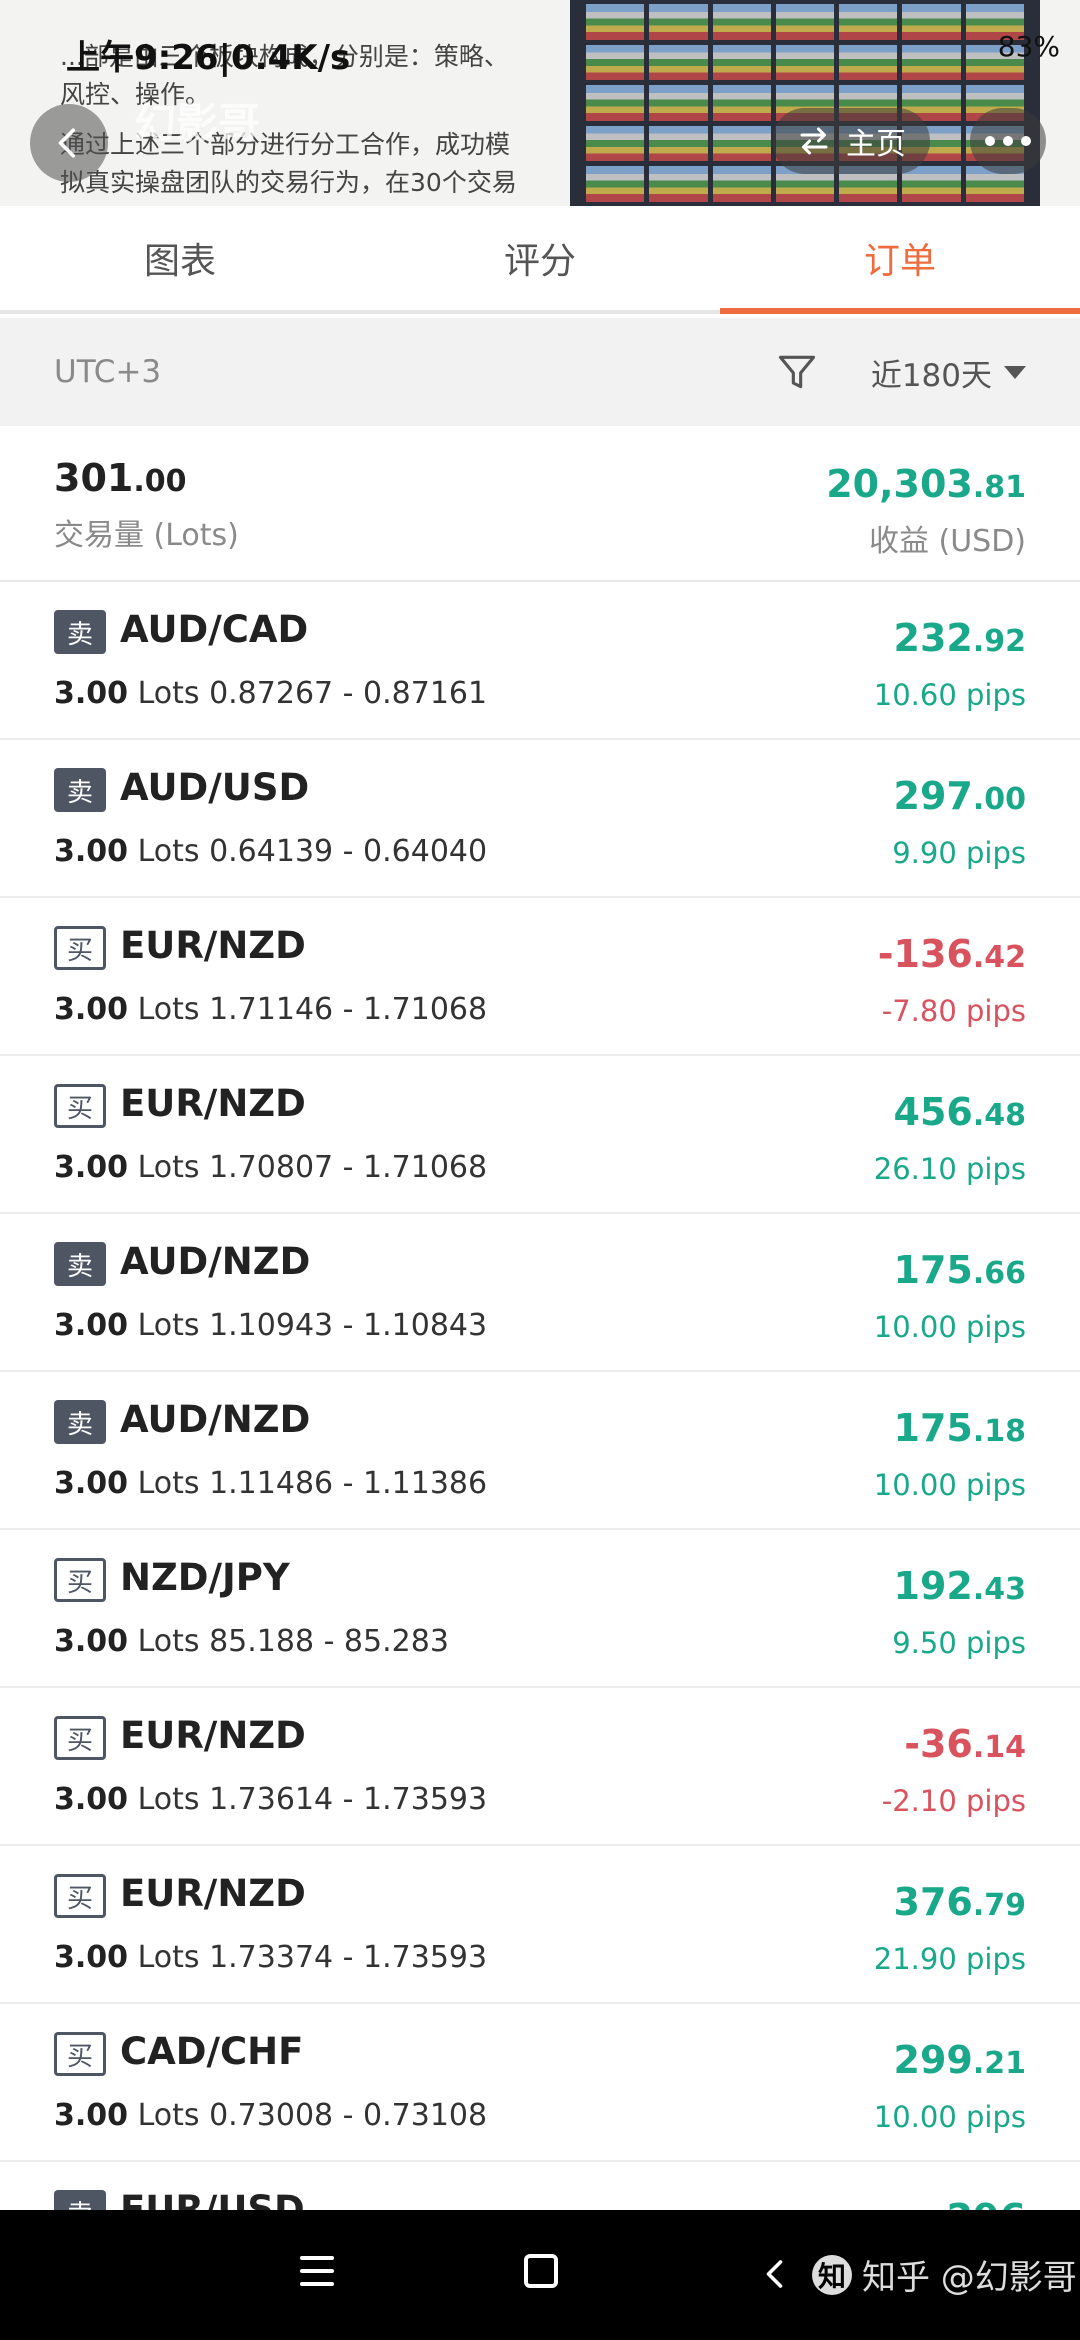 The height and width of the screenshot is (2340, 1080). What do you see at coordinates (933, 796) in the screenshot?
I see `pnl-integer: 297` at bounding box center [933, 796].